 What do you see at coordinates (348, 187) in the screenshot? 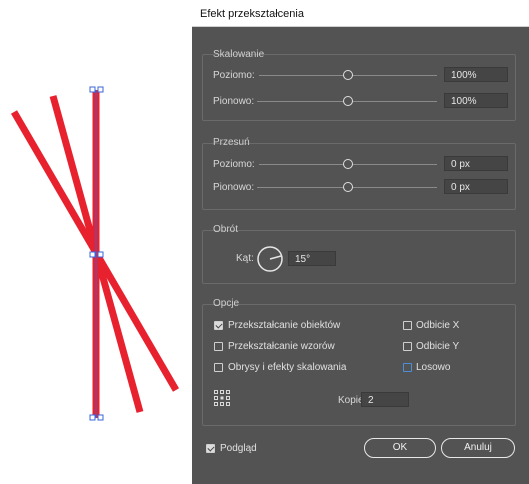
I see `move-vertical-thumb` at bounding box center [348, 187].